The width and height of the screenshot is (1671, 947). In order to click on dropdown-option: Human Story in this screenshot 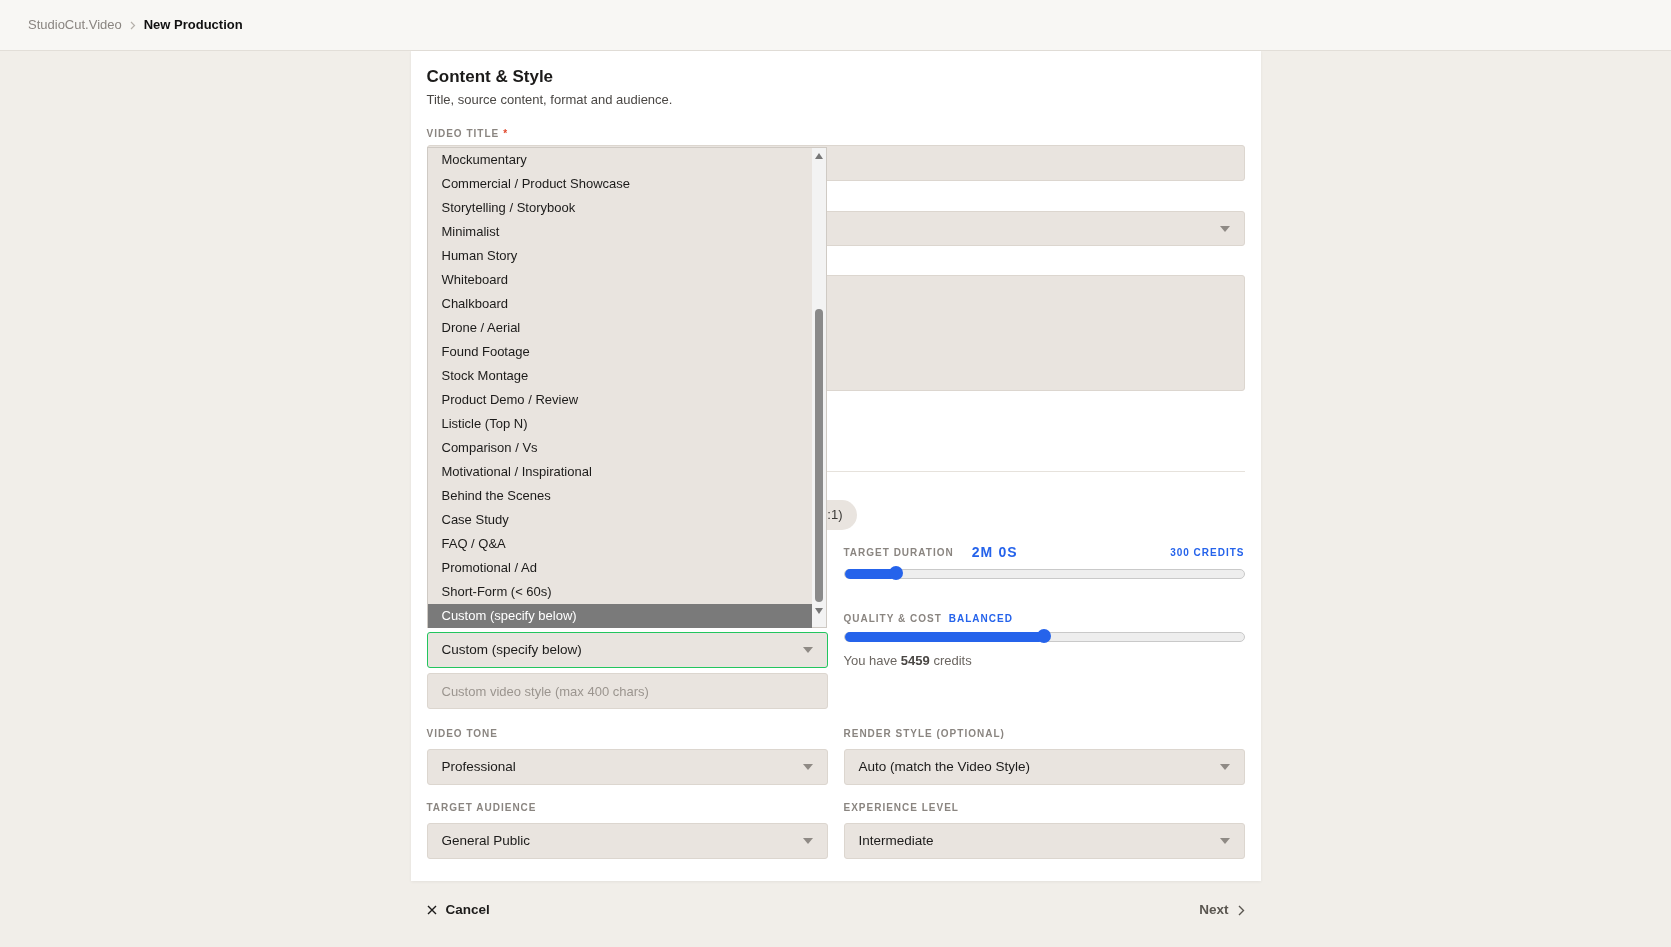, I will do `click(619, 256)`.